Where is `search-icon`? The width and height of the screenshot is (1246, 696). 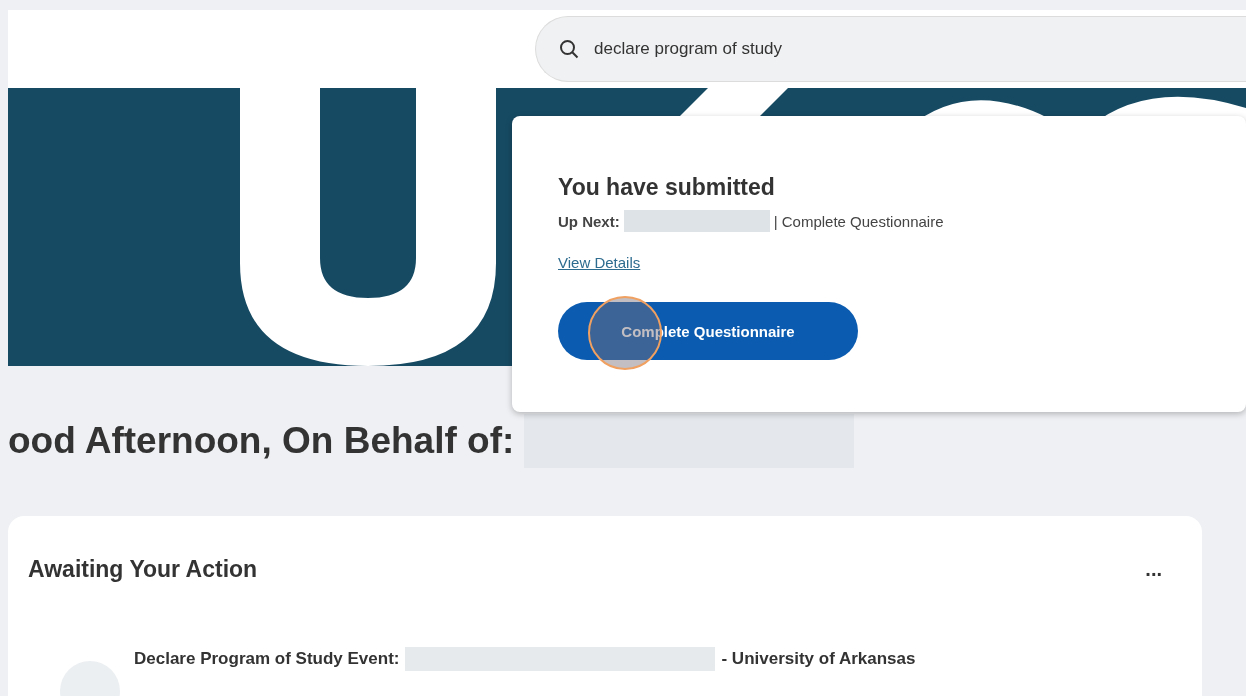
search-icon is located at coordinates (569, 49).